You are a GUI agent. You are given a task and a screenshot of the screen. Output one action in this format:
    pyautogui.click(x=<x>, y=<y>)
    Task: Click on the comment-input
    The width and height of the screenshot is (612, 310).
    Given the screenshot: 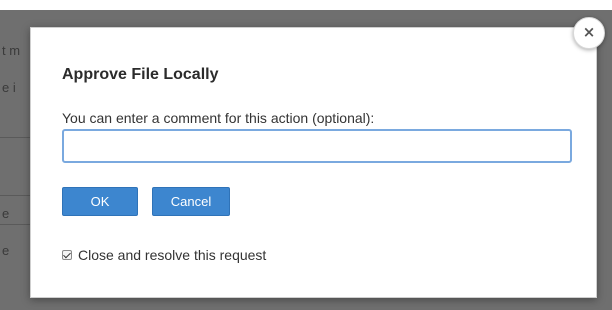 What is the action you would take?
    pyautogui.click(x=317, y=146)
    